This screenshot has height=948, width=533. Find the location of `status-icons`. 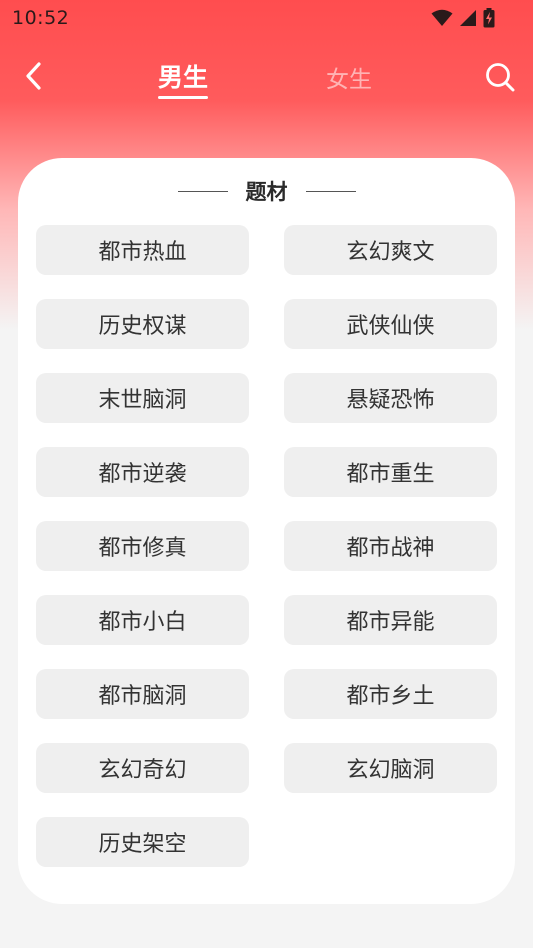

status-icons is located at coordinates (463, 18).